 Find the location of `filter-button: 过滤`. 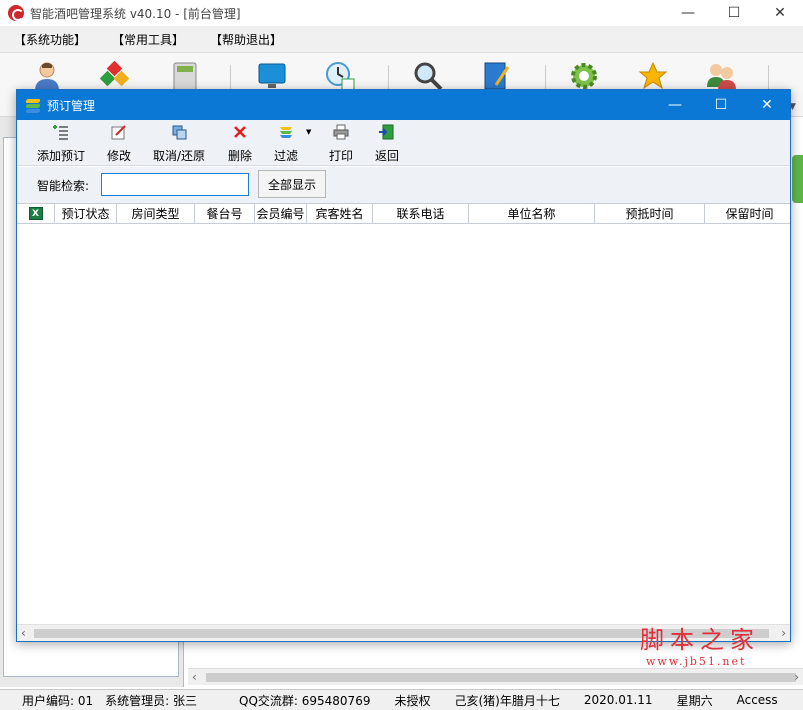

filter-button: 过滤 is located at coordinates (286, 144).